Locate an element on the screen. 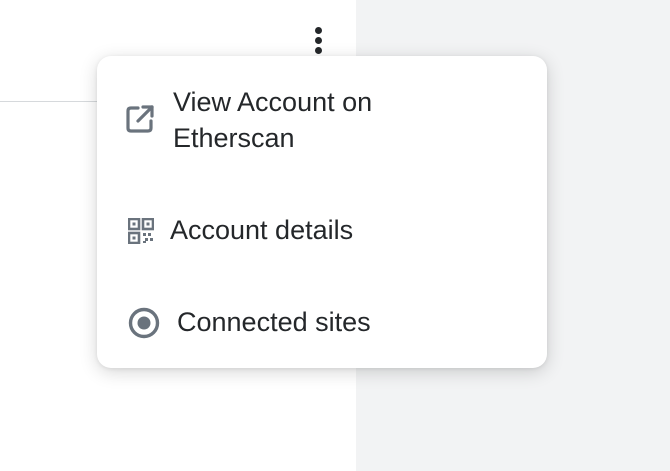 This screenshot has height=471, width=670. menu-item-connected-sites: Connected sites is located at coordinates (322, 324).